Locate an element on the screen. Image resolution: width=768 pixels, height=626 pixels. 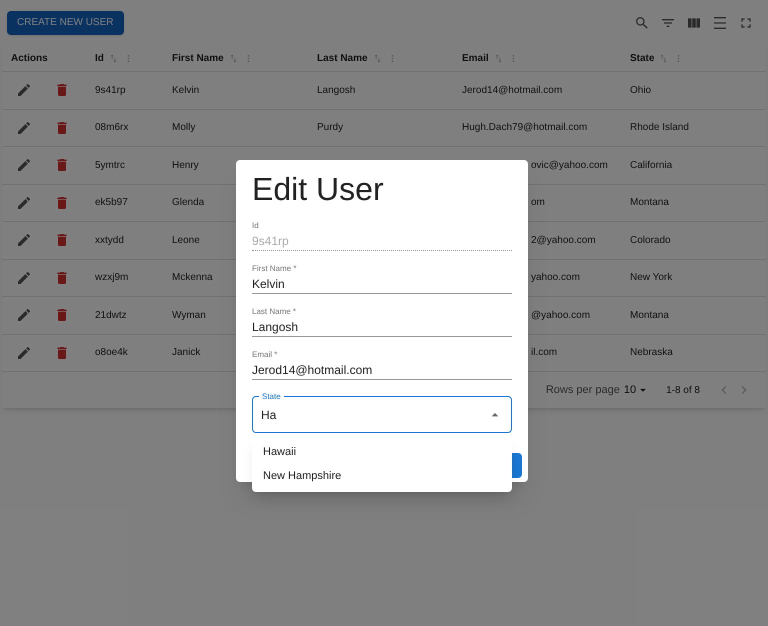
table-cell: Janick is located at coordinates (186, 352).